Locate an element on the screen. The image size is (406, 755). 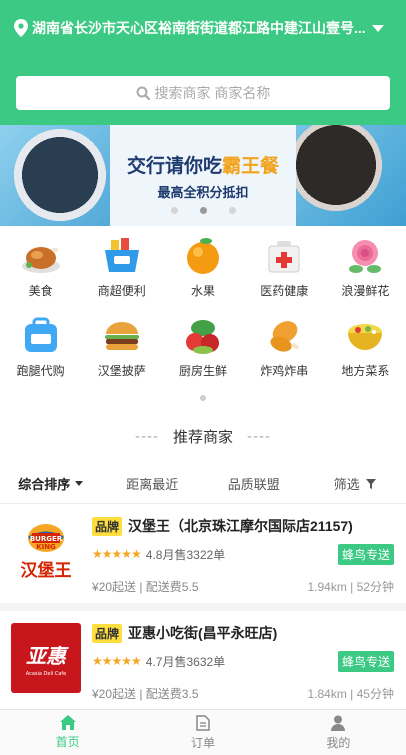
sort-quality: 品质联盟 is located at coordinates (254, 483).